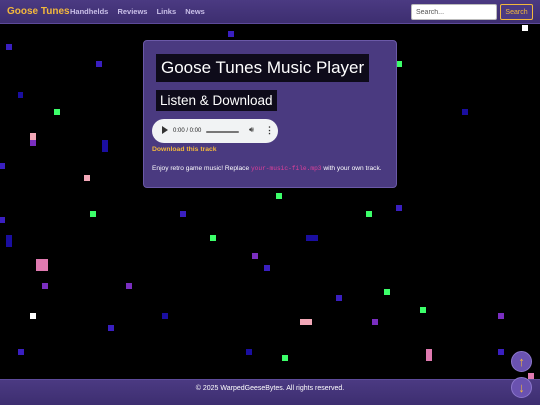  What do you see at coordinates (167, 11) in the screenshot?
I see `nav-link-links: Links` at bounding box center [167, 11].